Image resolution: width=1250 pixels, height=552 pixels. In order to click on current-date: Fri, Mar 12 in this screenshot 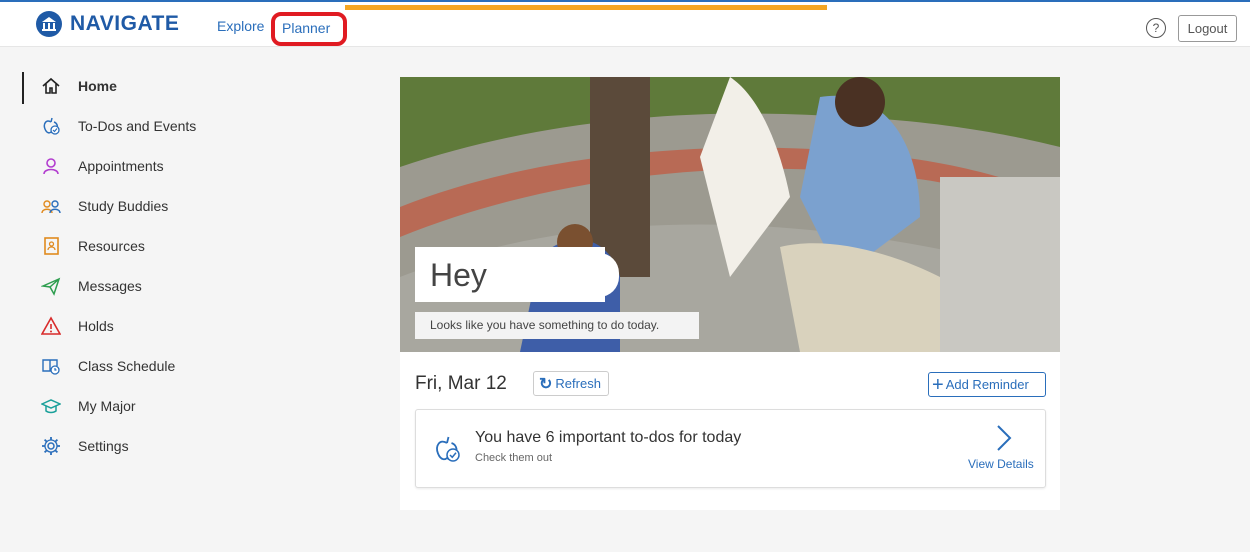, I will do `click(461, 383)`.